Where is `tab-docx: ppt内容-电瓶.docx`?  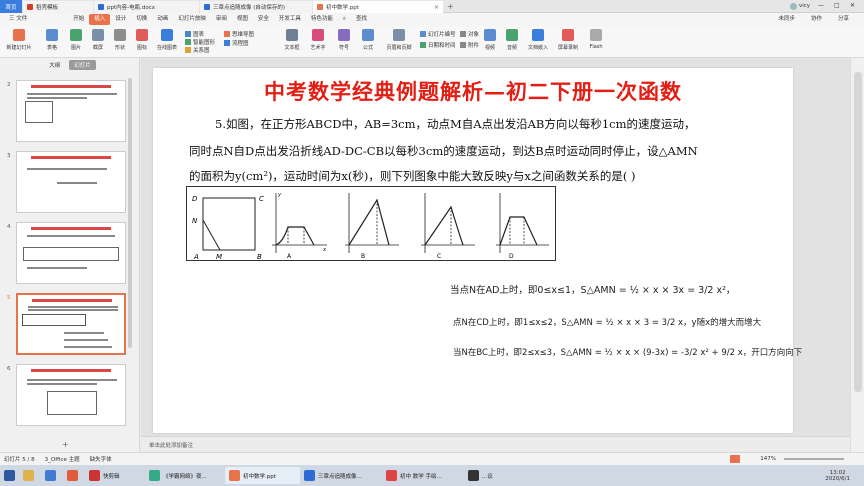 tab-docx: ppt内容-电瓶.docx is located at coordinates (146, 7).